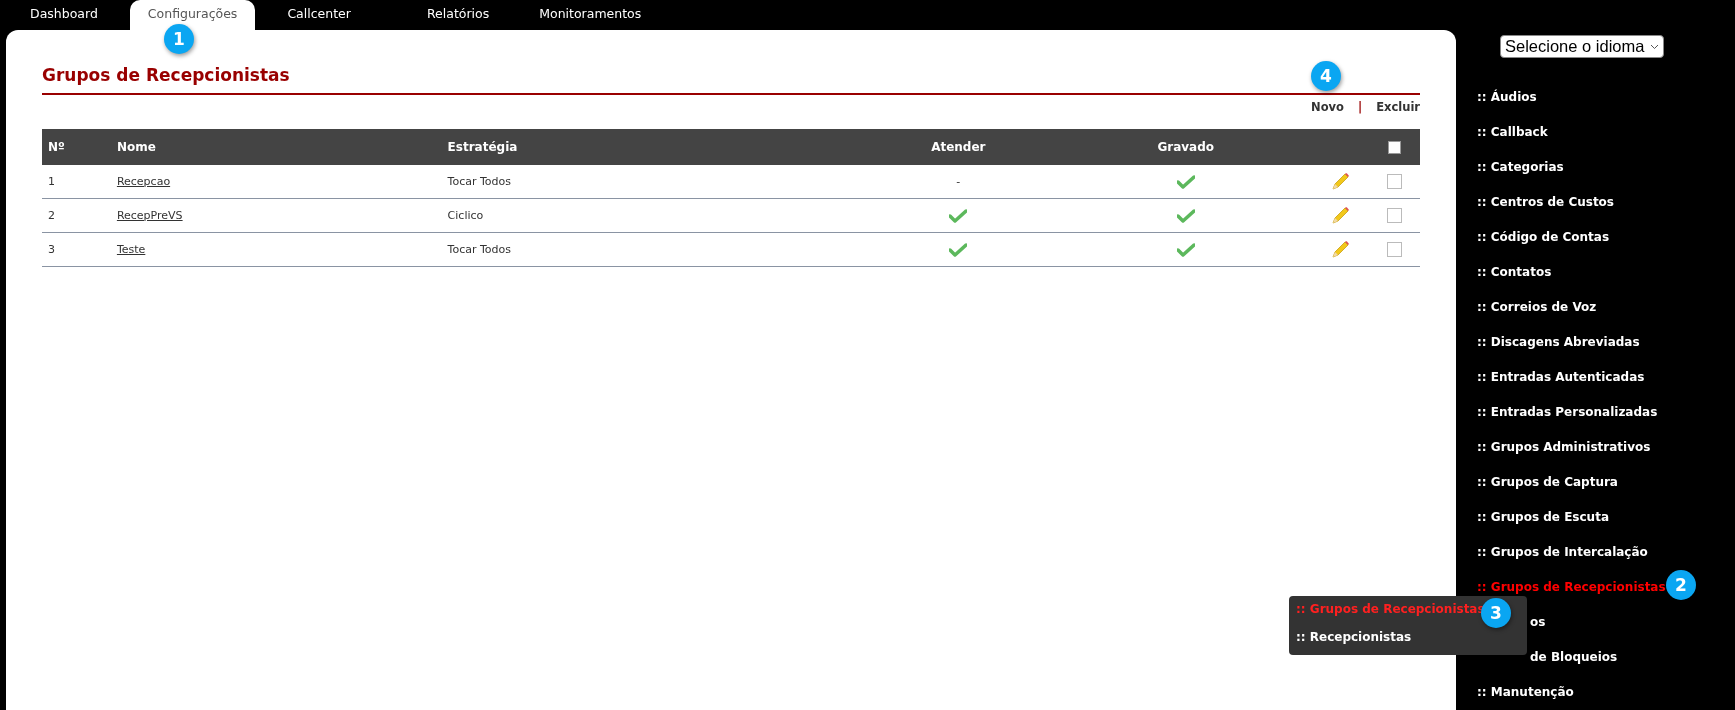 The width and height of the screenshot is (1735, 710). Describe the element at coordinates (1514, 272) in the screenshot. I see `sidebar-item: :: Contatos` at that location.